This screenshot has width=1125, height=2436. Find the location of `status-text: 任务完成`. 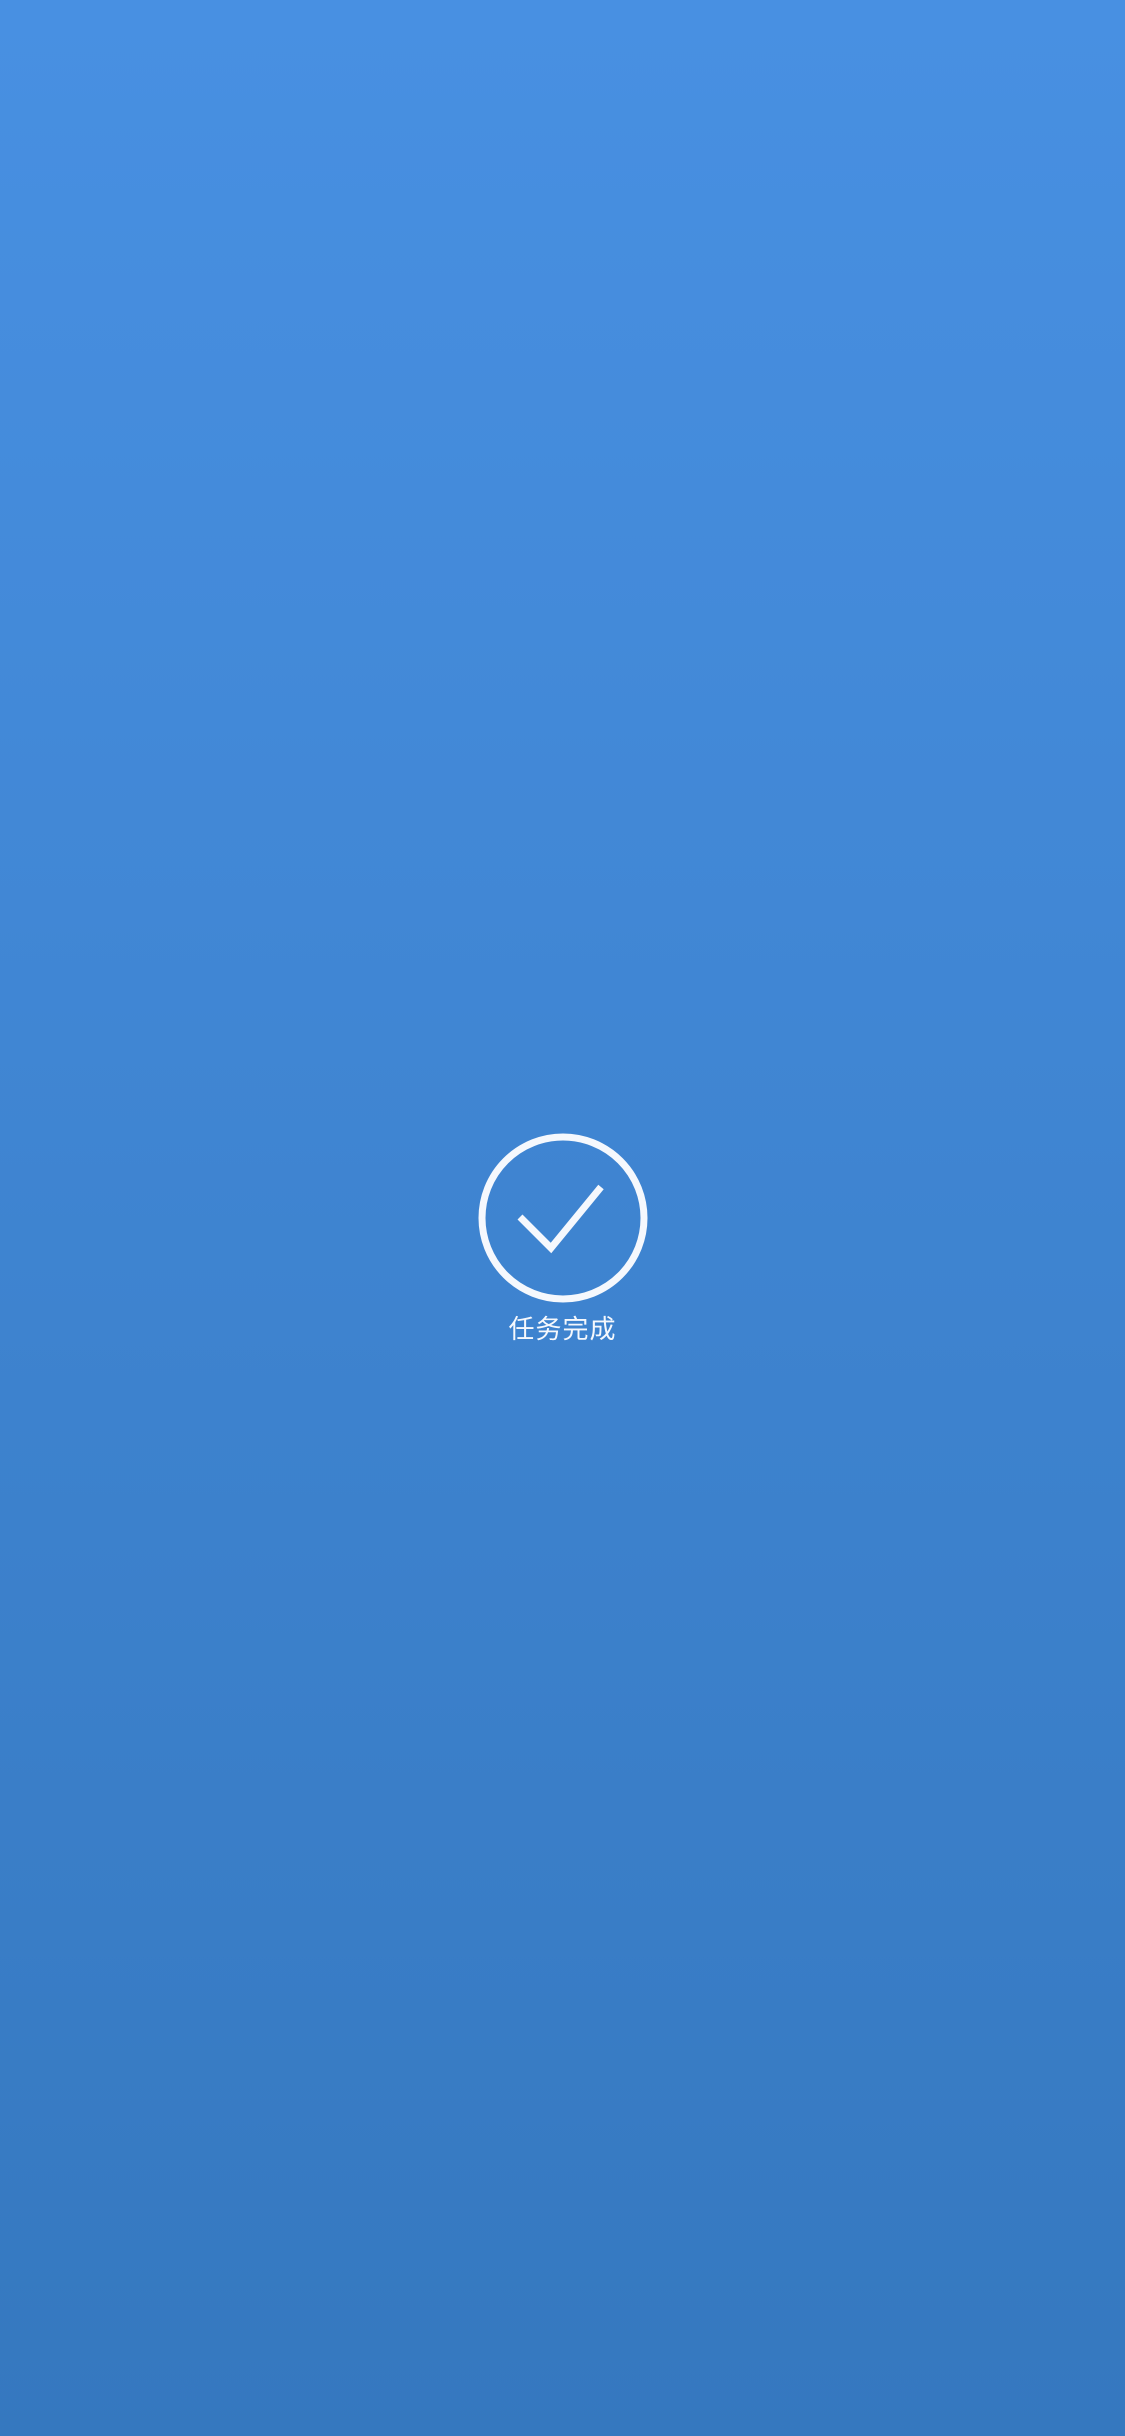

status-text: 任务完成 is located at coordinates (562, 1330).